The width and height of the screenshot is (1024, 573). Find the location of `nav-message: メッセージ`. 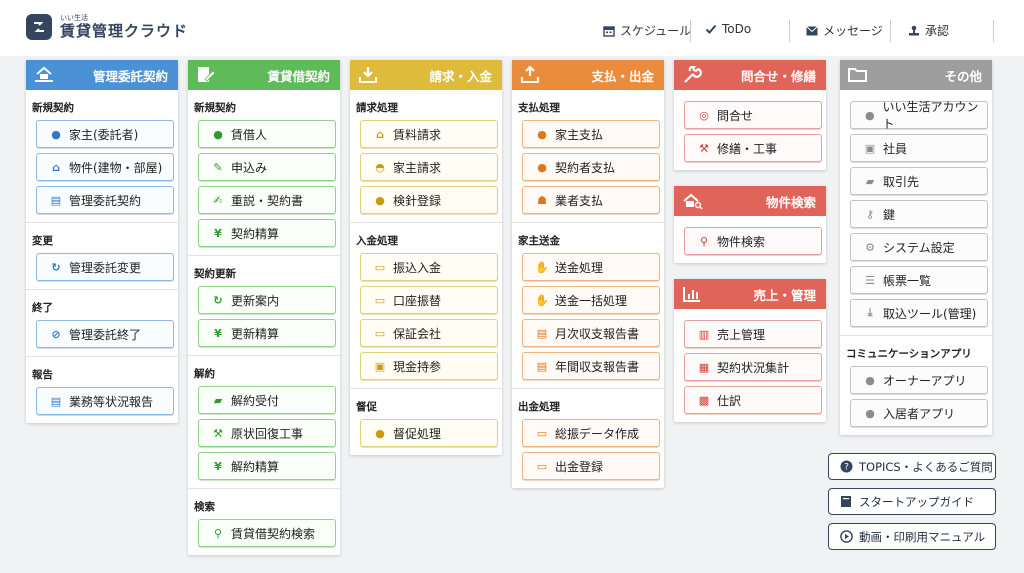

nav-message: メッセージ is located at coordinates (844, 30).